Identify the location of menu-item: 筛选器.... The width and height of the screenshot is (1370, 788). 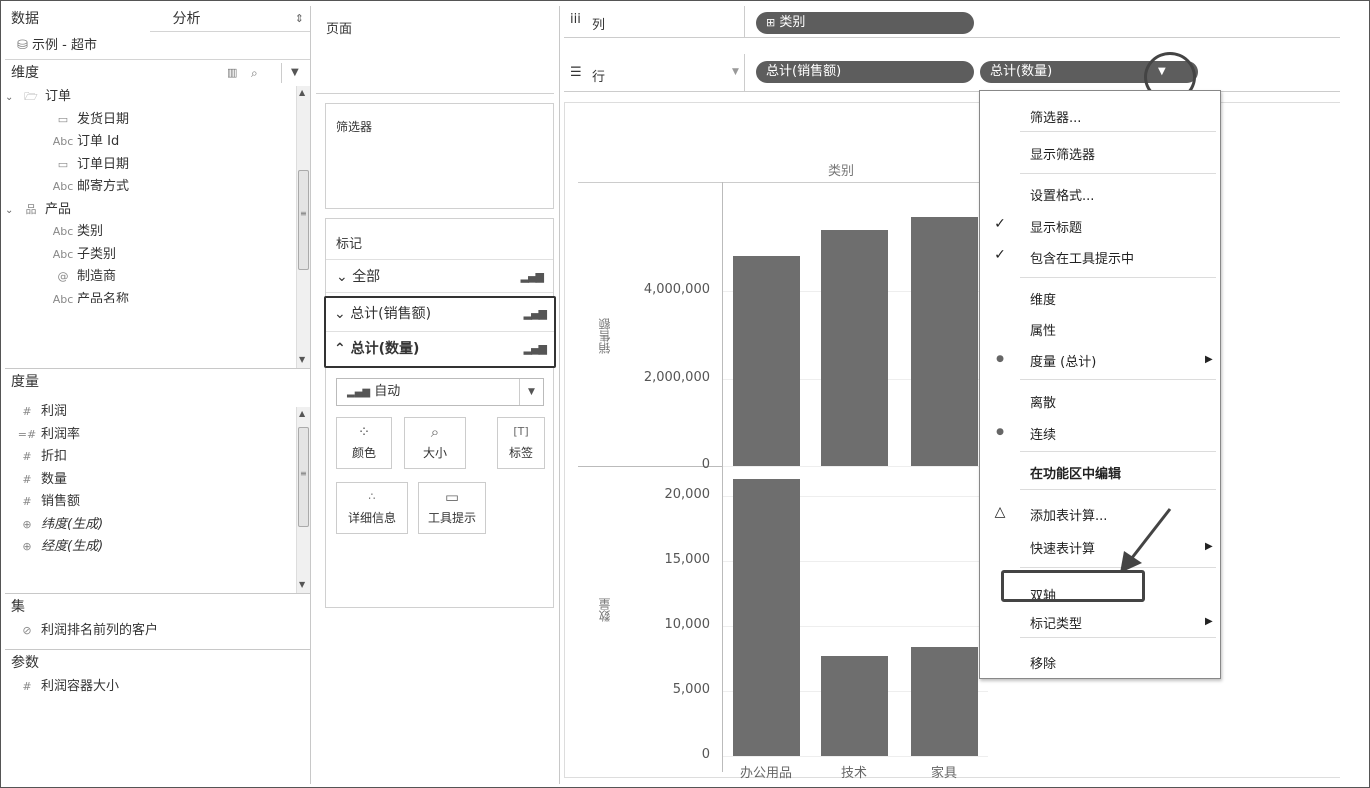
(1100, 115).